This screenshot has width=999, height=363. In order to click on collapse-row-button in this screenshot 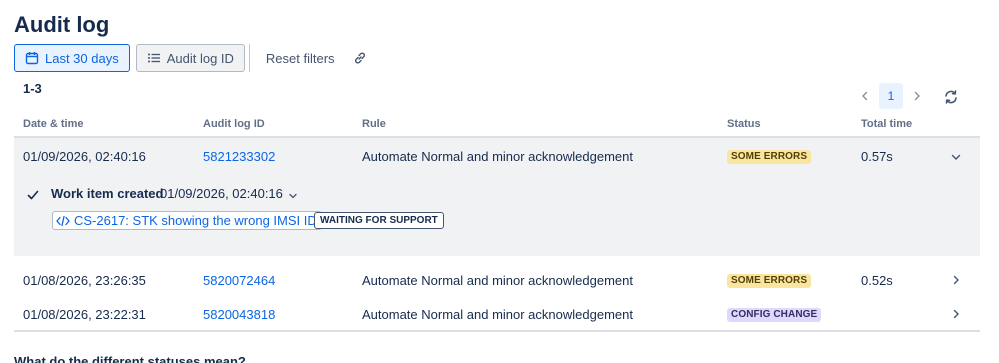, I will do `click(956, 157)`.